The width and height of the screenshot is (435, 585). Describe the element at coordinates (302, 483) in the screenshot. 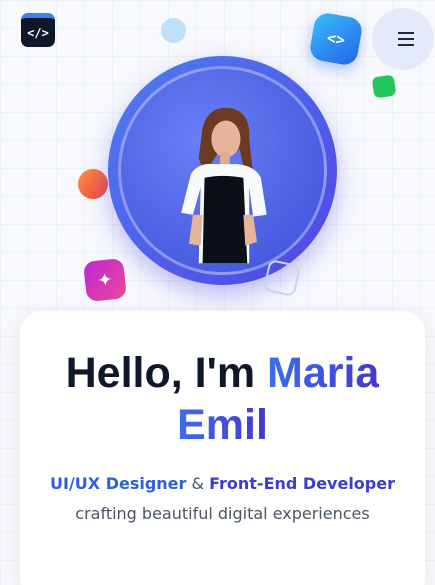

I see `role-developer: Front-End Developer` at that location.